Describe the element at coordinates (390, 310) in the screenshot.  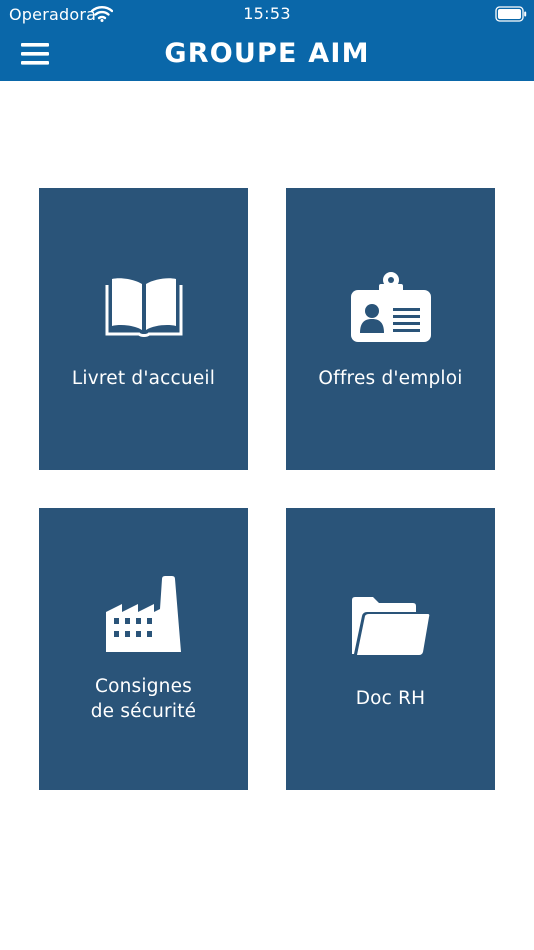
I see `id-badge-icon` at that location.